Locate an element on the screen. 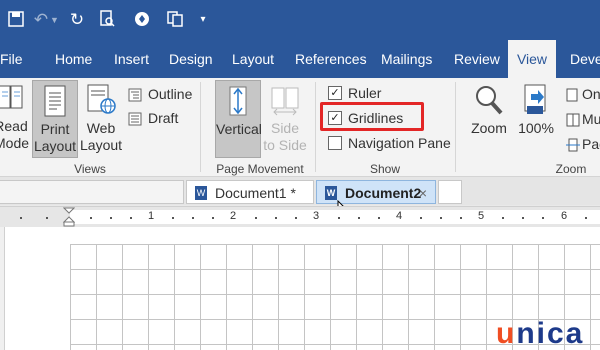 The image size is (600, 350). document-tab-bar: W Document1 * W Document2 × is located at coordinates (300, 191).